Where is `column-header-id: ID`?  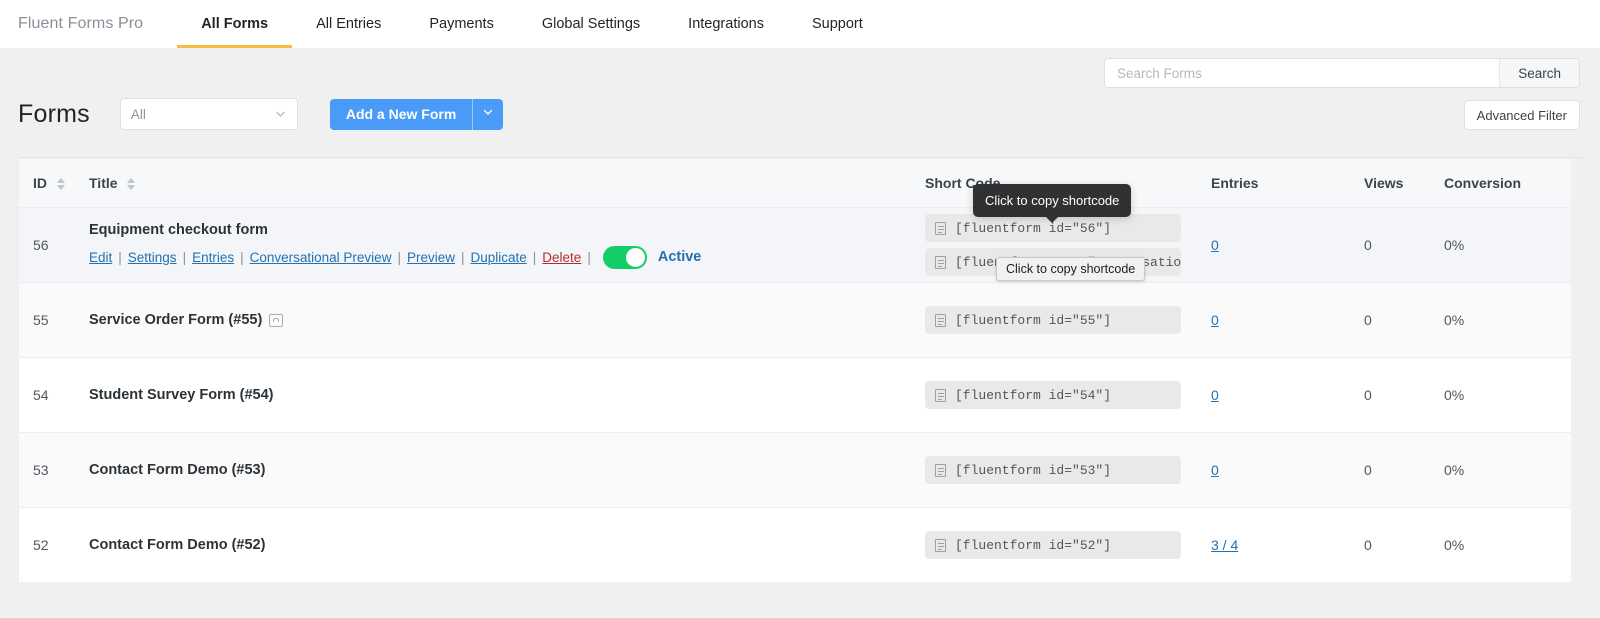
column-header-id: ID is located at coordinates (54, 183).